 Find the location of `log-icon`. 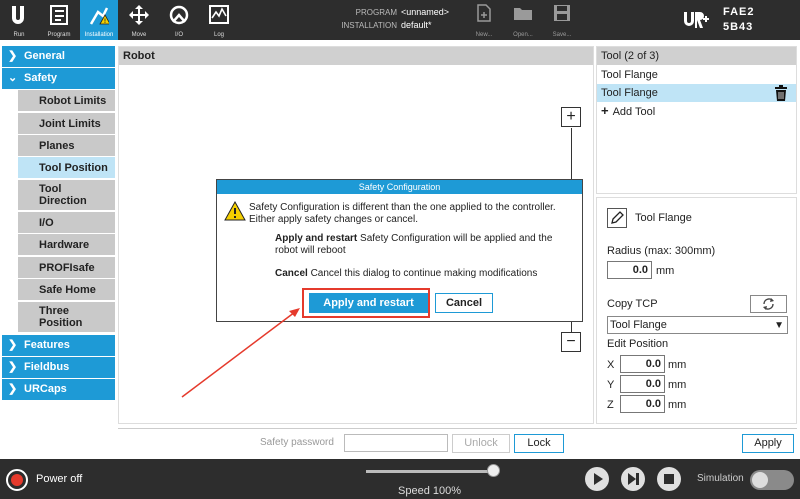

log-icon is located at coordinates (219, 14).